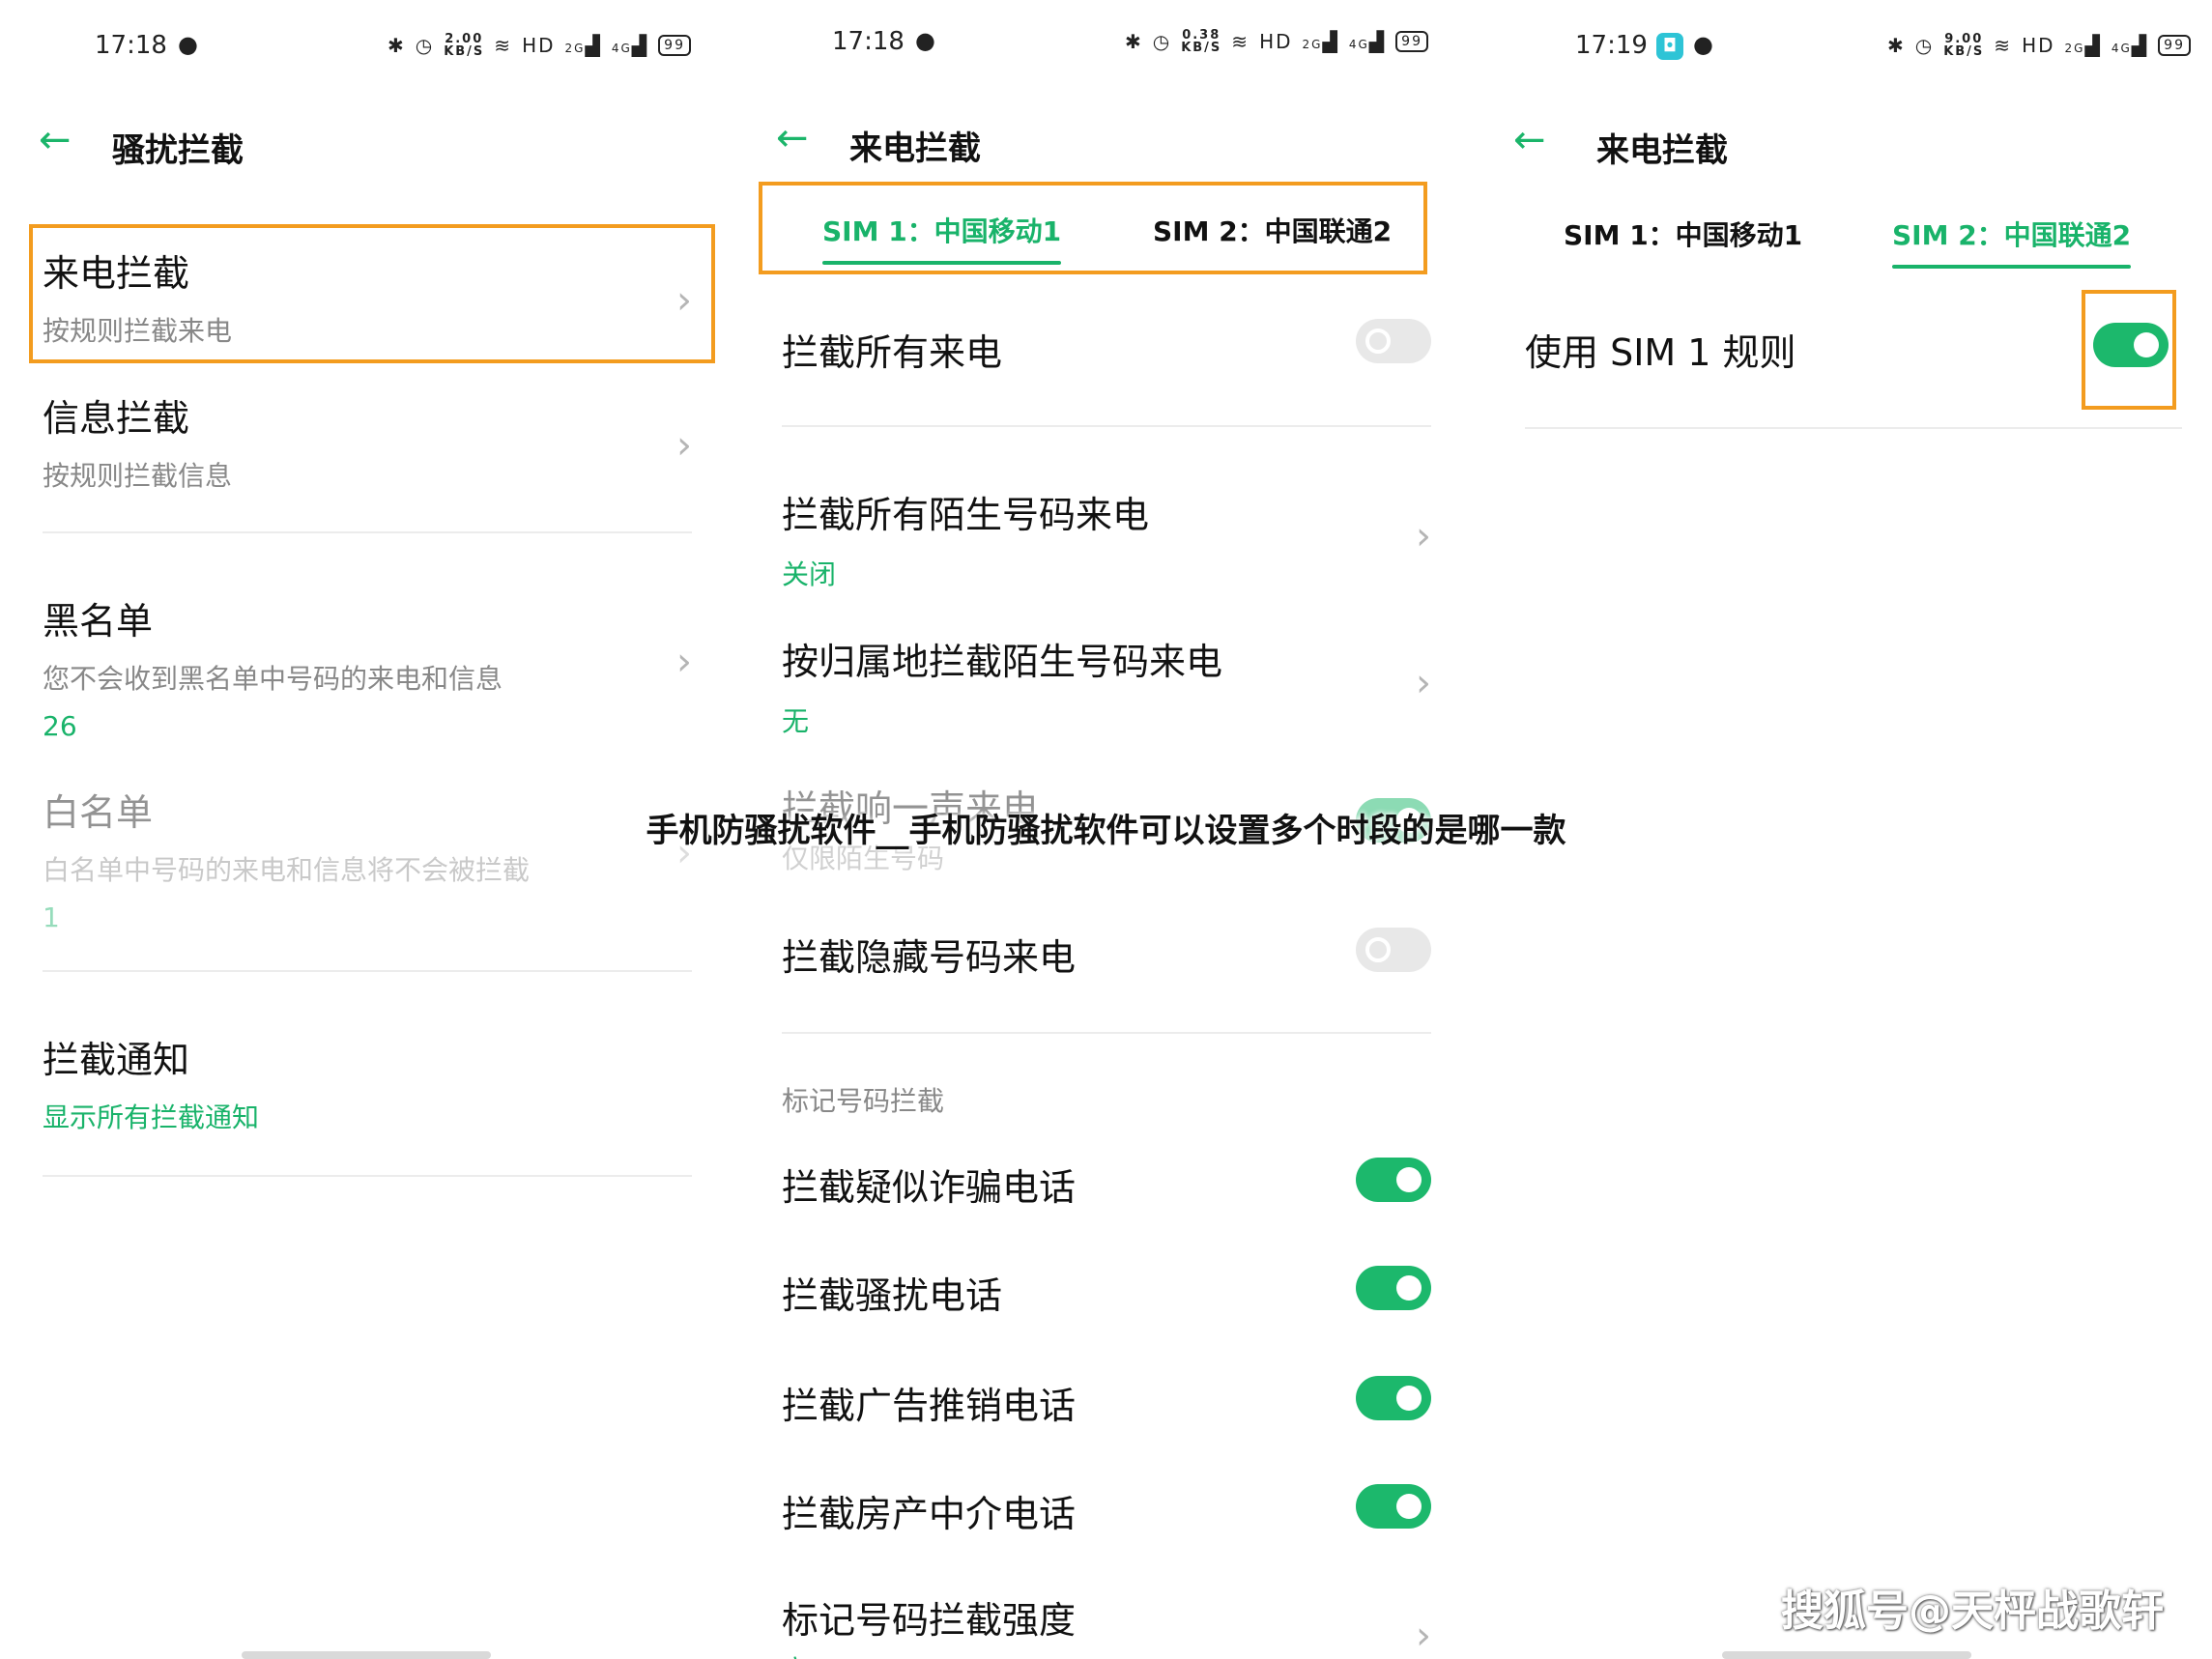 The height and width of the screenshot is (1659, 2212). I want to click on row-title: 标记号码拦截强度, so click(929, 1620).